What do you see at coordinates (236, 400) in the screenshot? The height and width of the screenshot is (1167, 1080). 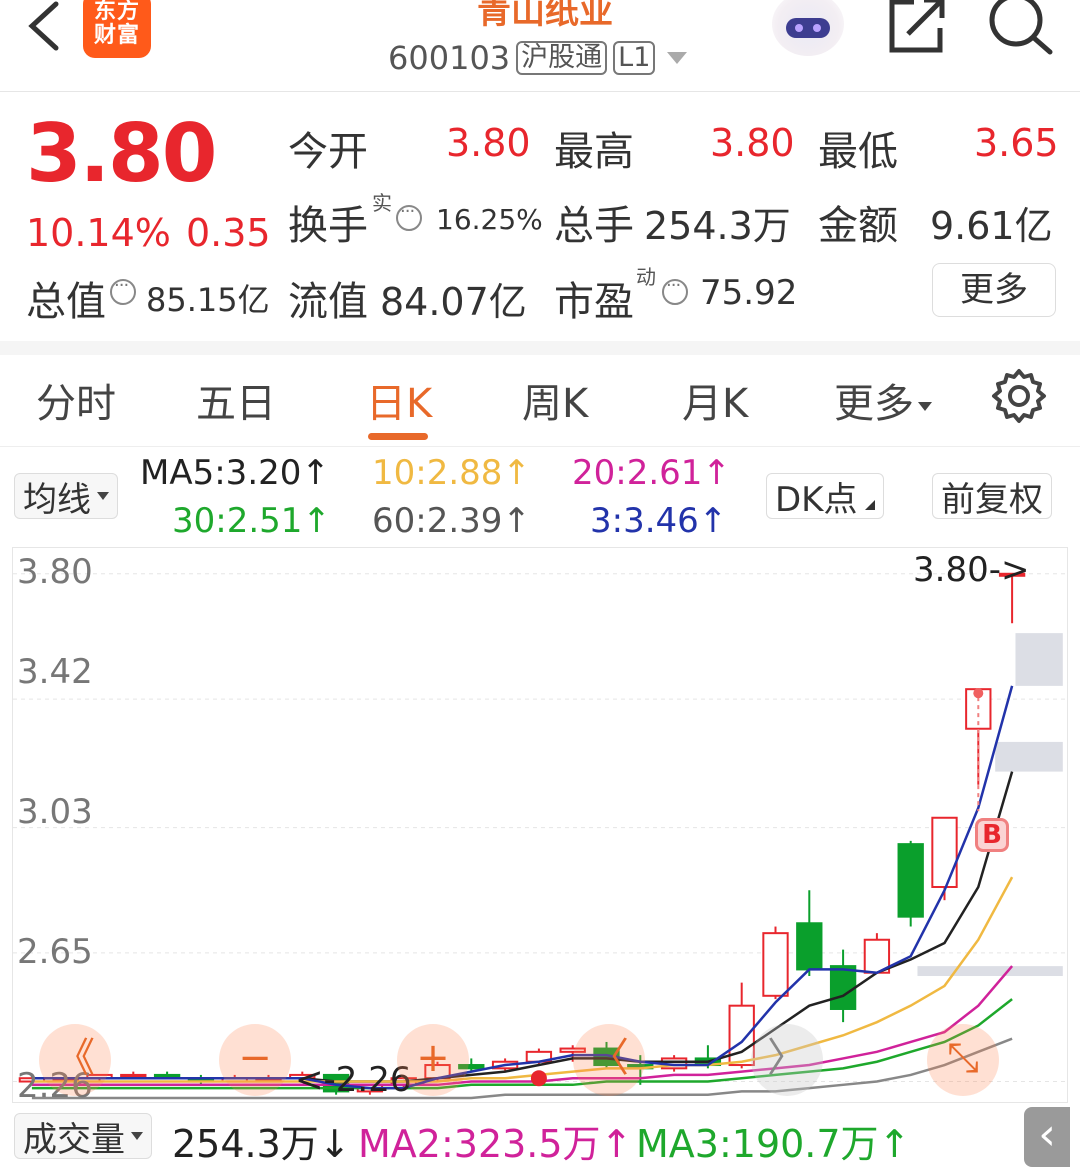 I see `tab-five-day: 五日` at bounding box center [236, 400].